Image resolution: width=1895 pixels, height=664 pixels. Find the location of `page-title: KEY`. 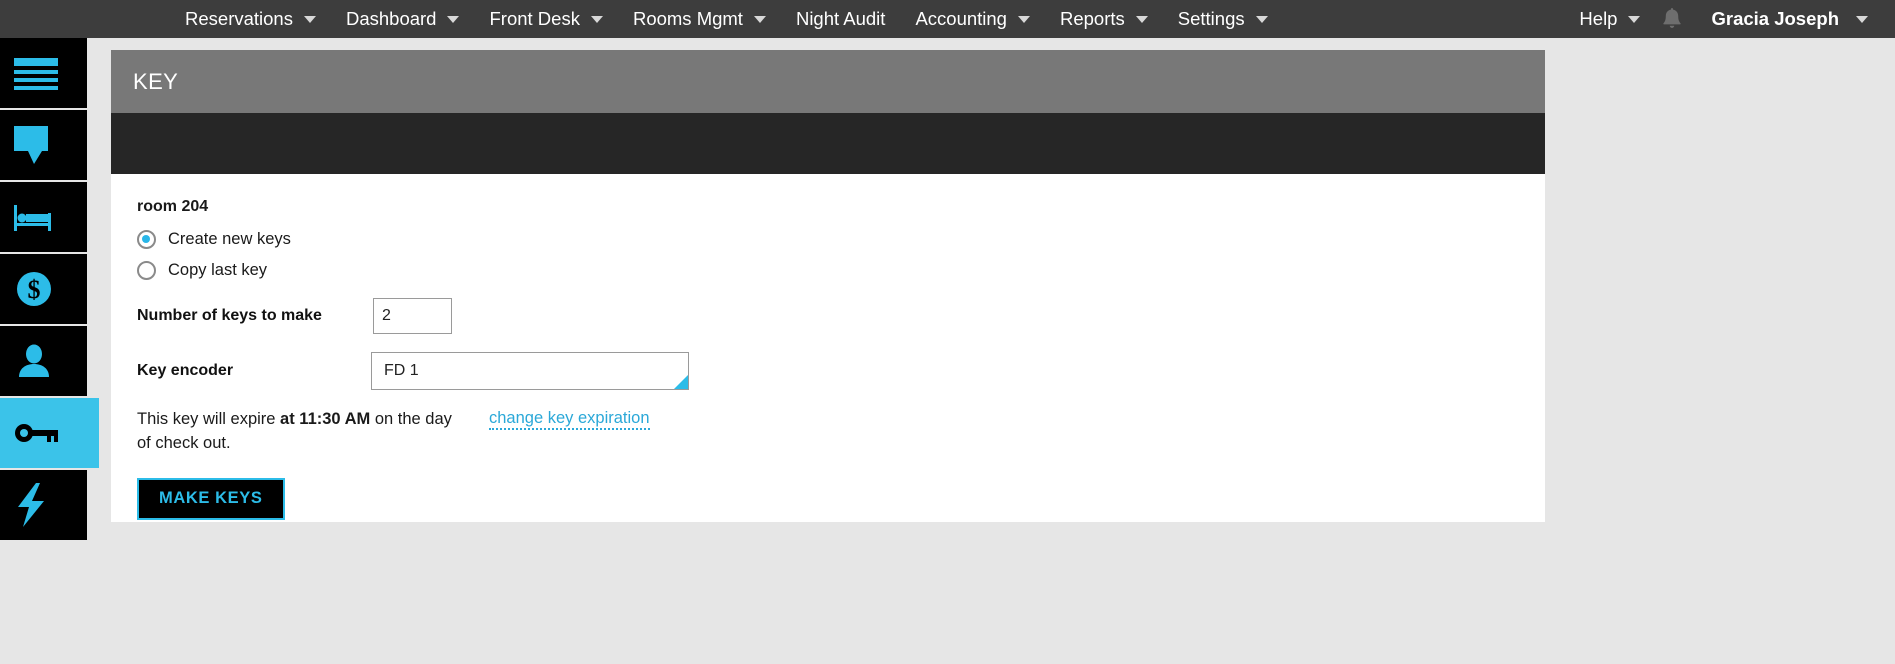

page-title: KEY is located at coordinates (828, 81).